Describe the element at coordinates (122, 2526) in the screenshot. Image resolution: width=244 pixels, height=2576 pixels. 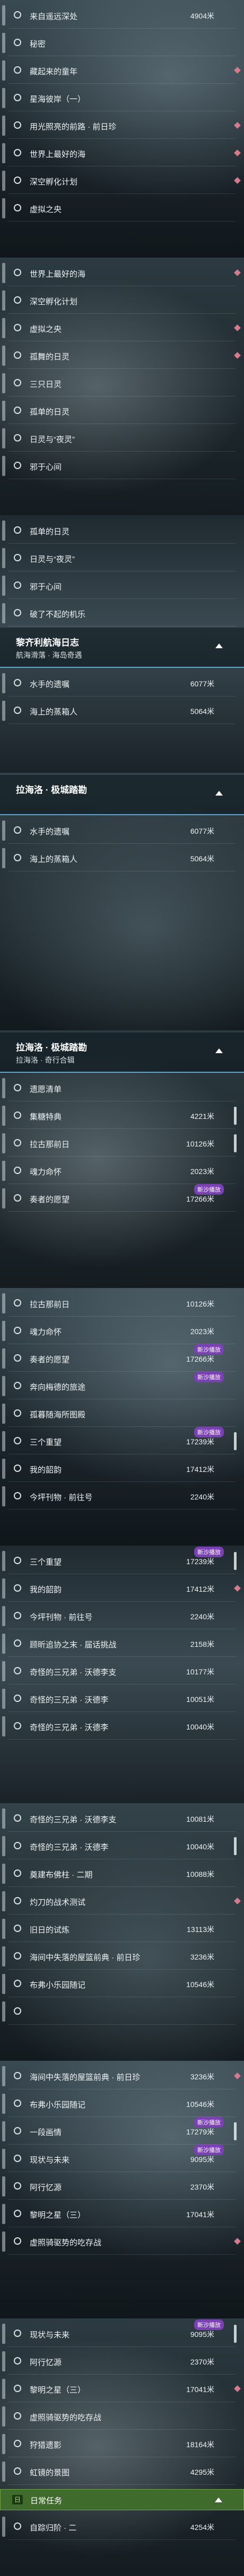
I see `mission-row: 自踪归阶 · 二 4254米` at that location.